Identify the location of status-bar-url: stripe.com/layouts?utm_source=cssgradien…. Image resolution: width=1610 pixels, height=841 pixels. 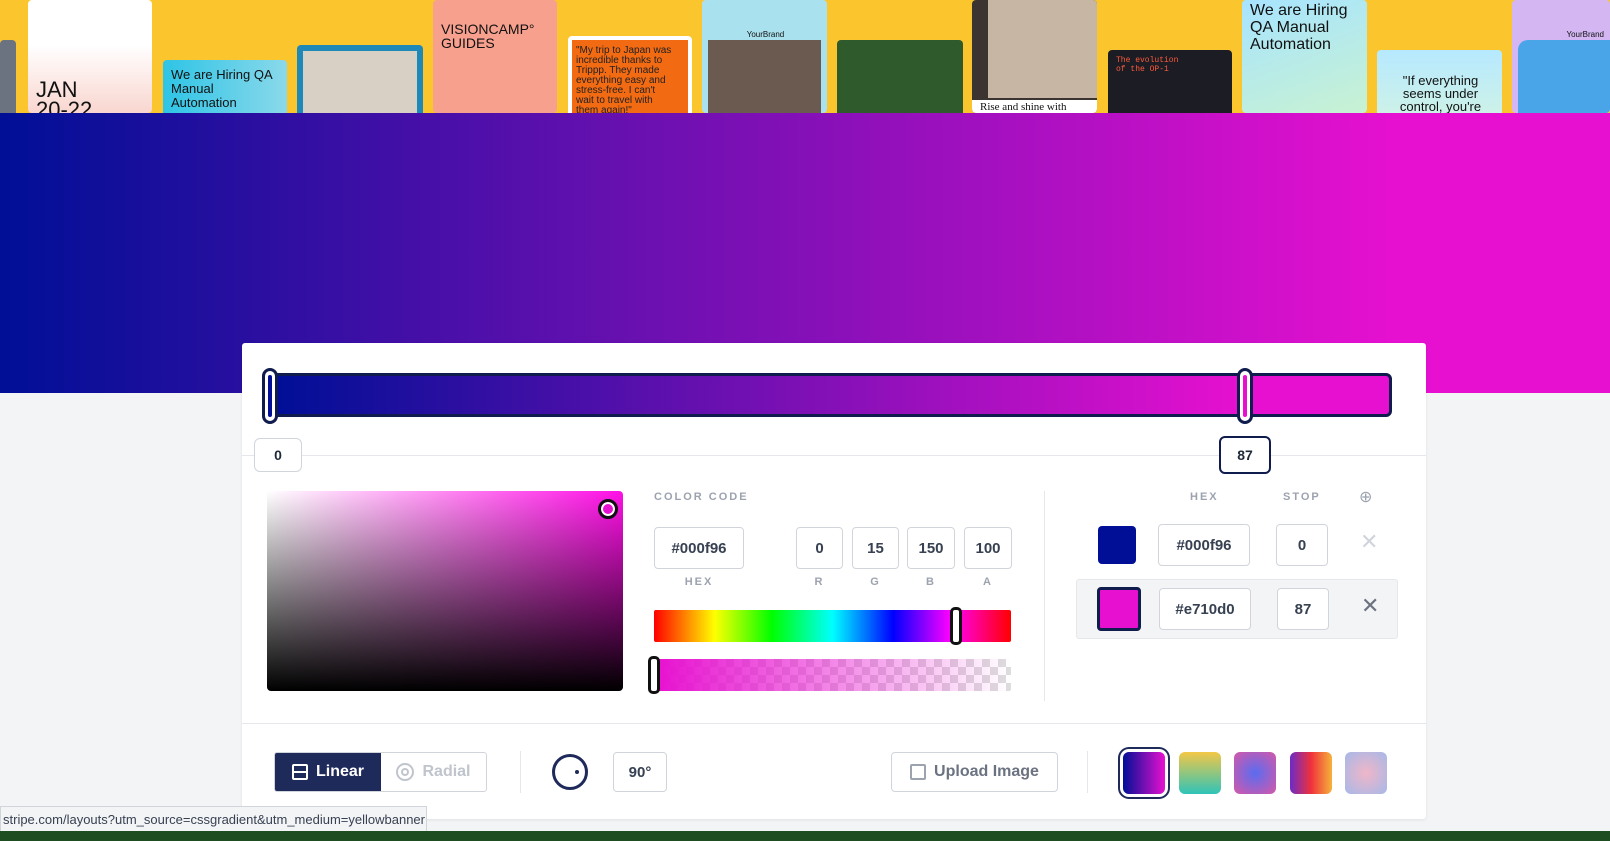
(213, 819).